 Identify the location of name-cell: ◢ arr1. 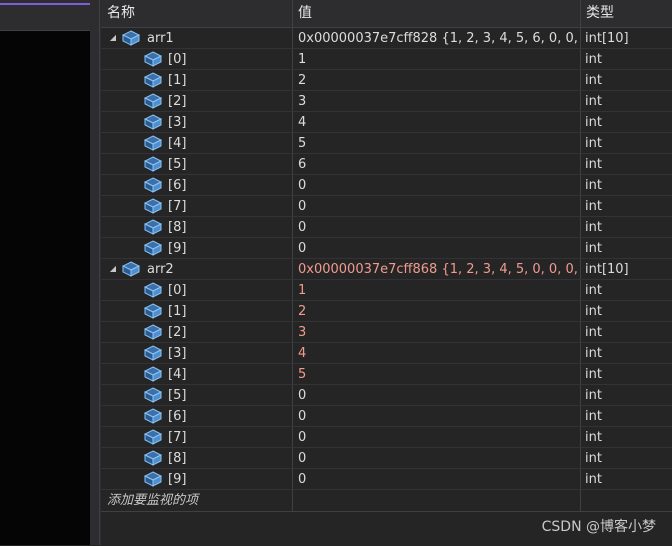
(196, 38).